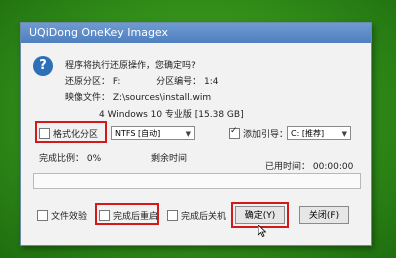  What do you see at coordinates (62, 159) in the screenshot?
I see `completion-ratio-label: 完成比例：` at bounding box center [62, 159].